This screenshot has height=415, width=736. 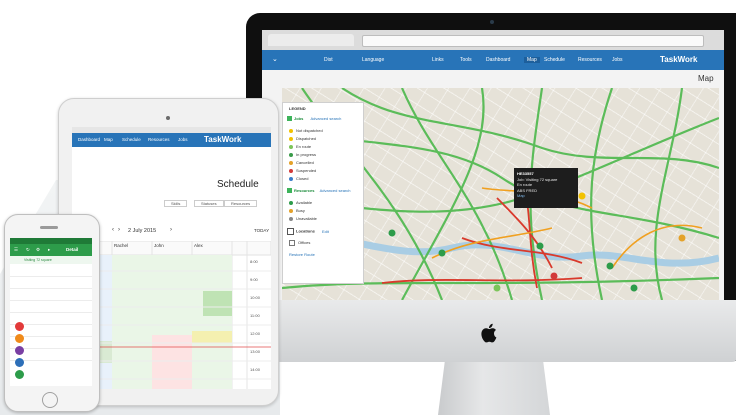 What do you see at coordinates (121, 245) in the screenshot?
I see `column-header: Rachel` at bounding box center [121, 245].